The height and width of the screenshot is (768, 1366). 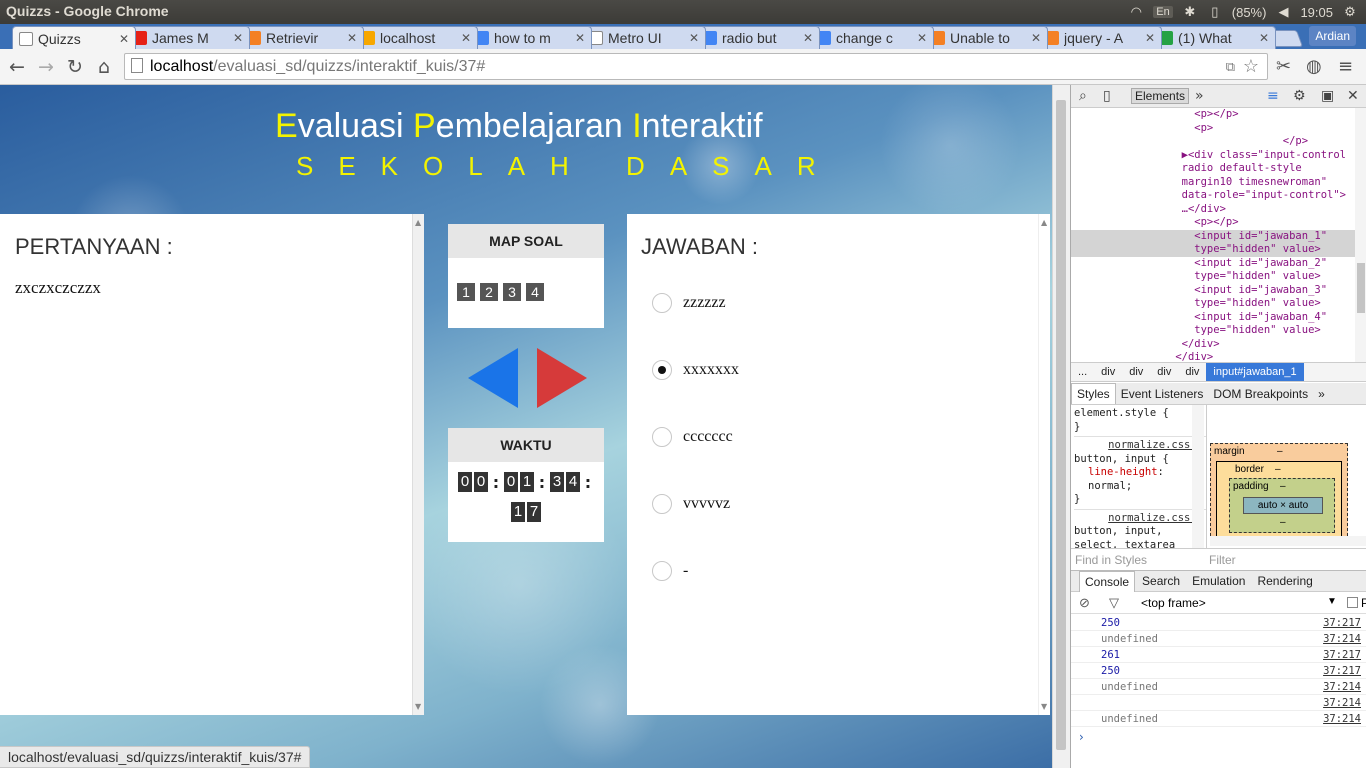 What do you see at coordinates (137, 65) in the screenshot?
I see `page-info-icon` at bounding box center [137, 65].